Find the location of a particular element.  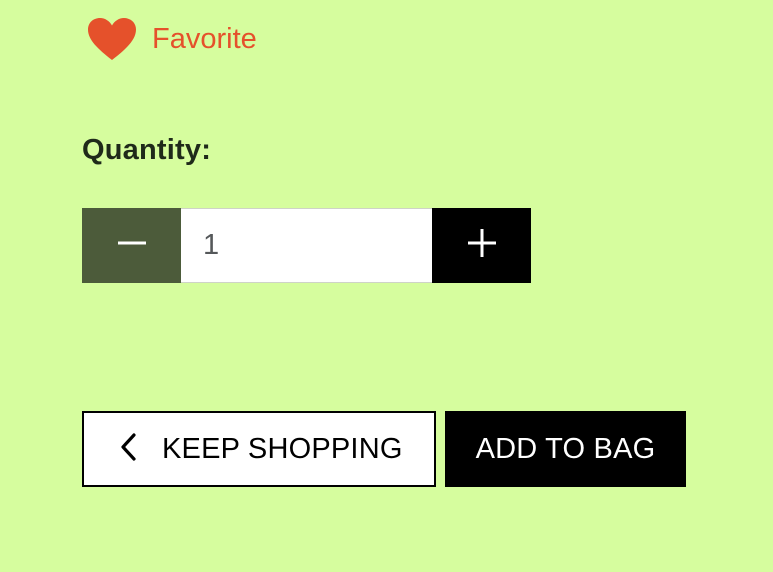

quantity-stepper is located at coordinates (306, 245).